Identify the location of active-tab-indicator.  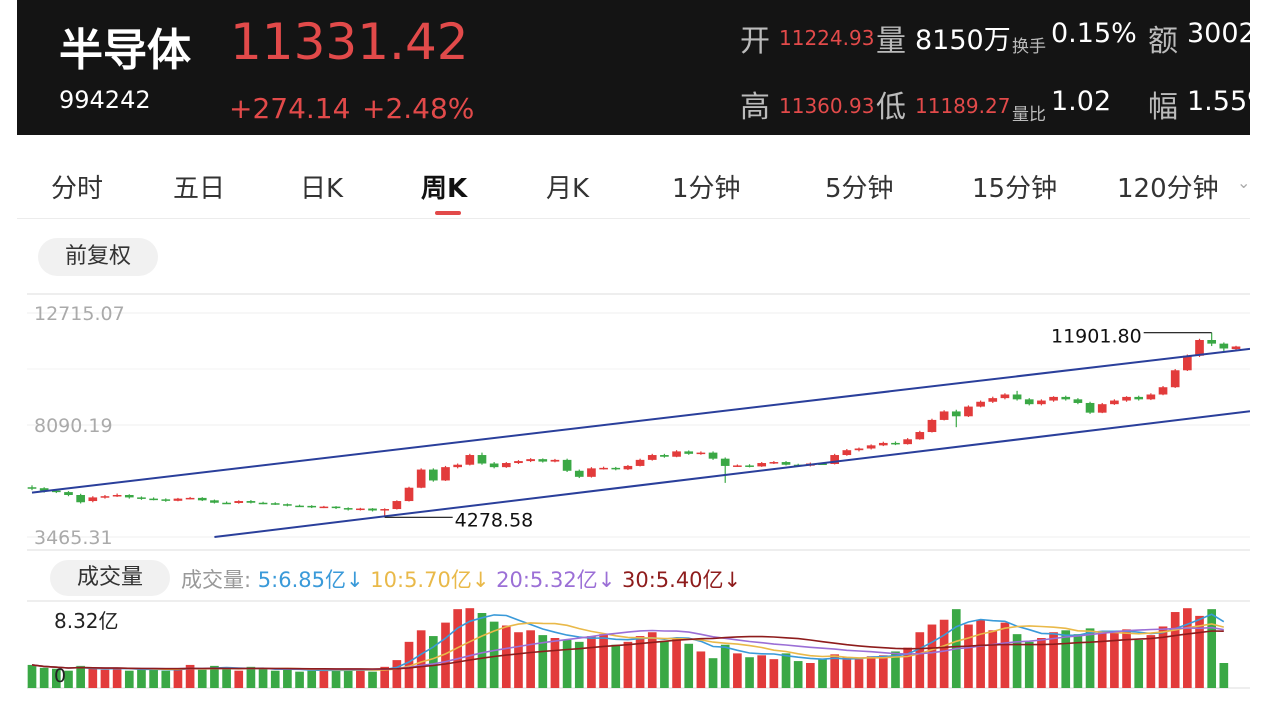
(448, 213).